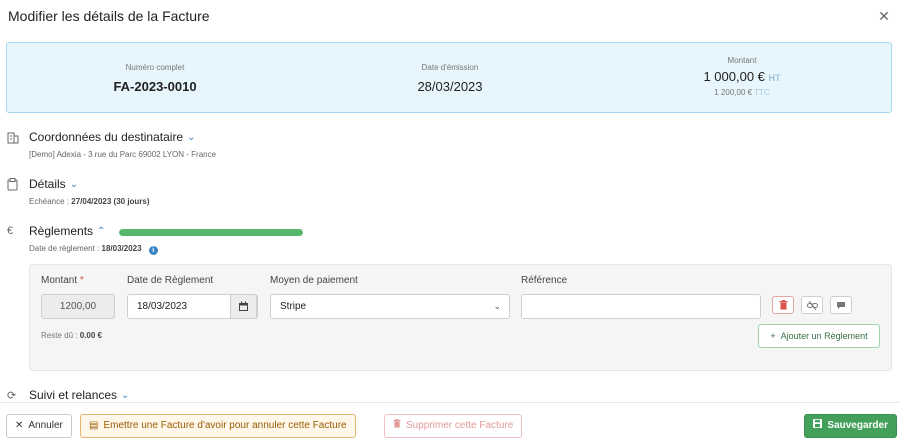 The height and width of the screenshot is (448, 900). I want to click on details-echeance: Echéance : 27/04/2023 (30 jours), so click(89, 201).